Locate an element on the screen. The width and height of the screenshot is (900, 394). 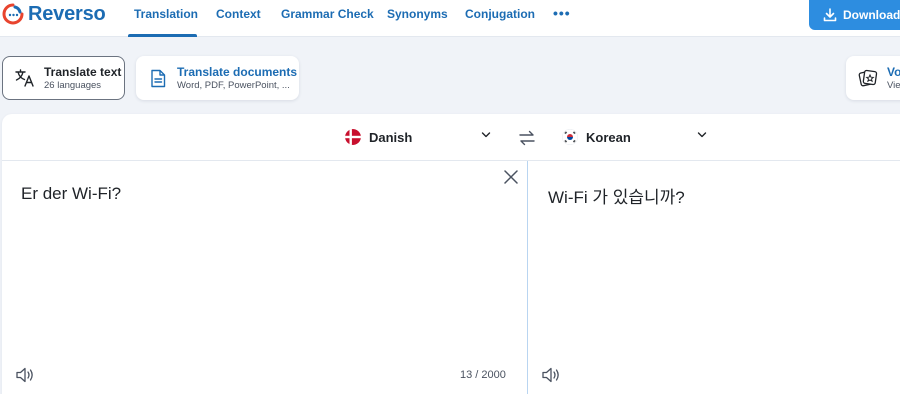
source-language-select: Danish is located at coordinates (418, 137).